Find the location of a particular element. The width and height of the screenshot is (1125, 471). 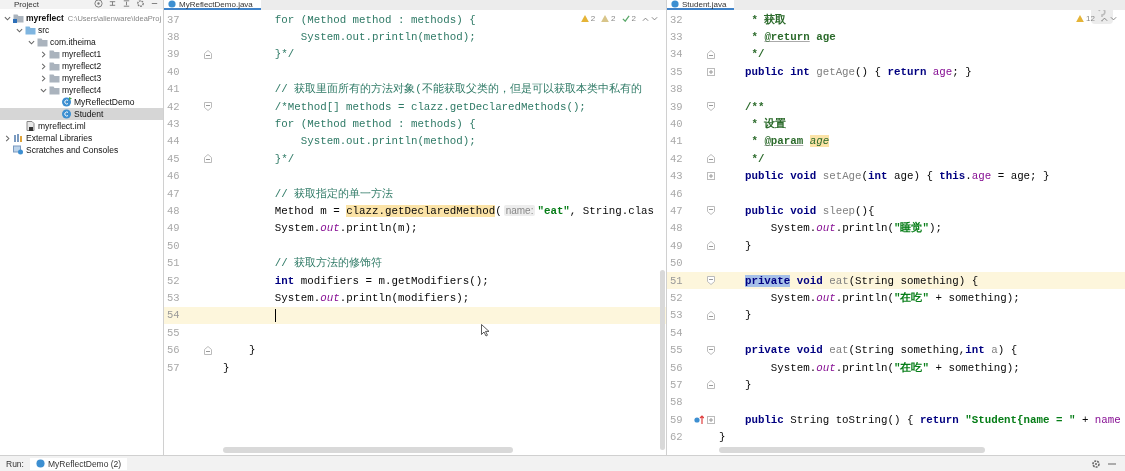

code-line: System.out.println(modifiers); is located at coordinates (371, 297).